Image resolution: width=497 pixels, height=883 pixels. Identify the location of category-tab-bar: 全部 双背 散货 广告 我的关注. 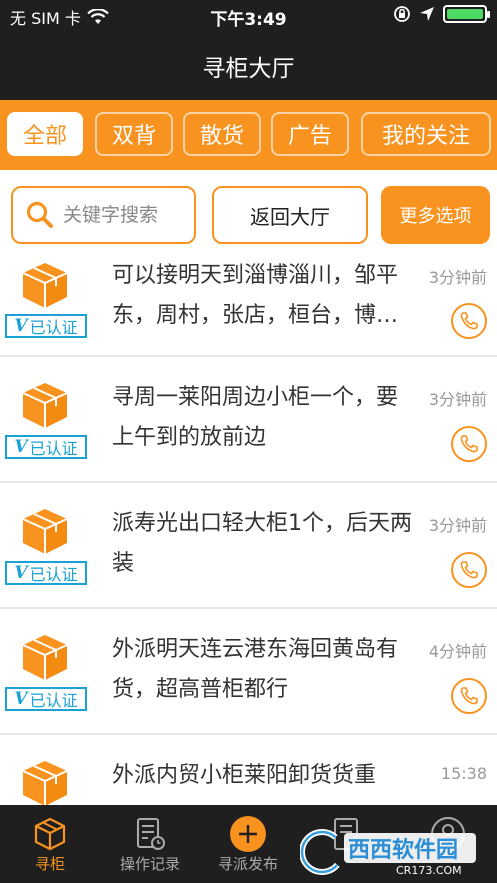
(248, 135).